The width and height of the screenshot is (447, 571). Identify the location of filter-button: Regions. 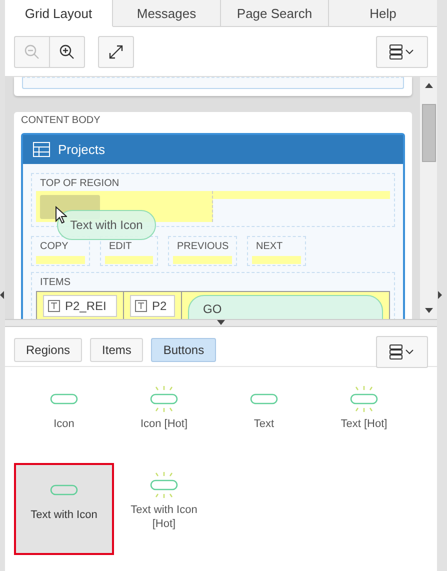
(48, 350).